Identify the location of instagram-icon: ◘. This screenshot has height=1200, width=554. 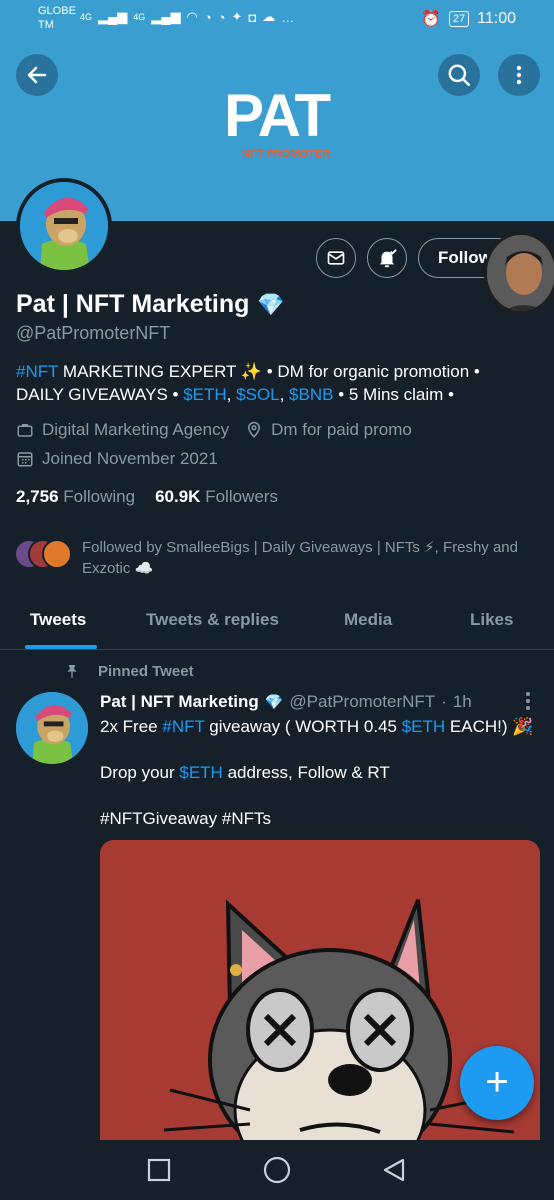
(252, 17).